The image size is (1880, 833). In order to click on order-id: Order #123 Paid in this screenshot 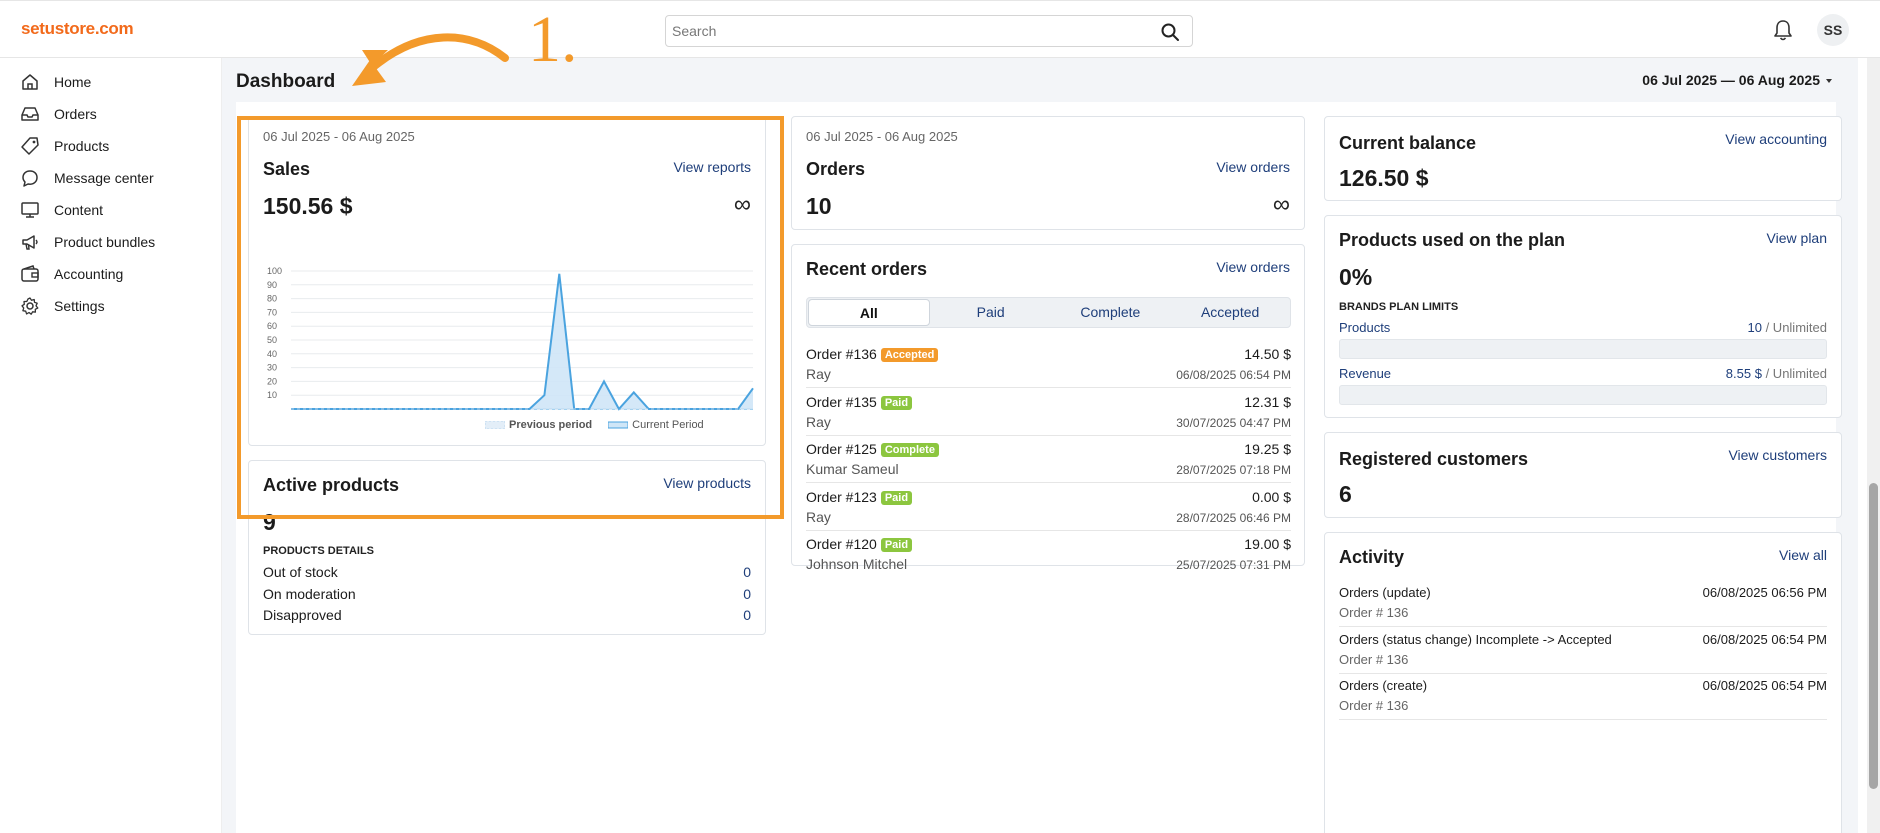, I will do `click(859, 497)`.